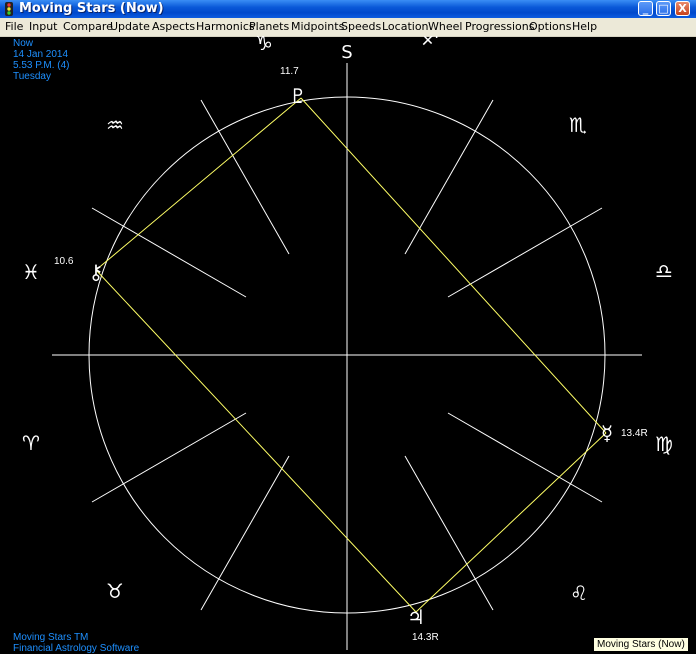 This screenshot has width=696, height=654. I want to click on chart-date: 14 Jan 2014, so click(41, 54).